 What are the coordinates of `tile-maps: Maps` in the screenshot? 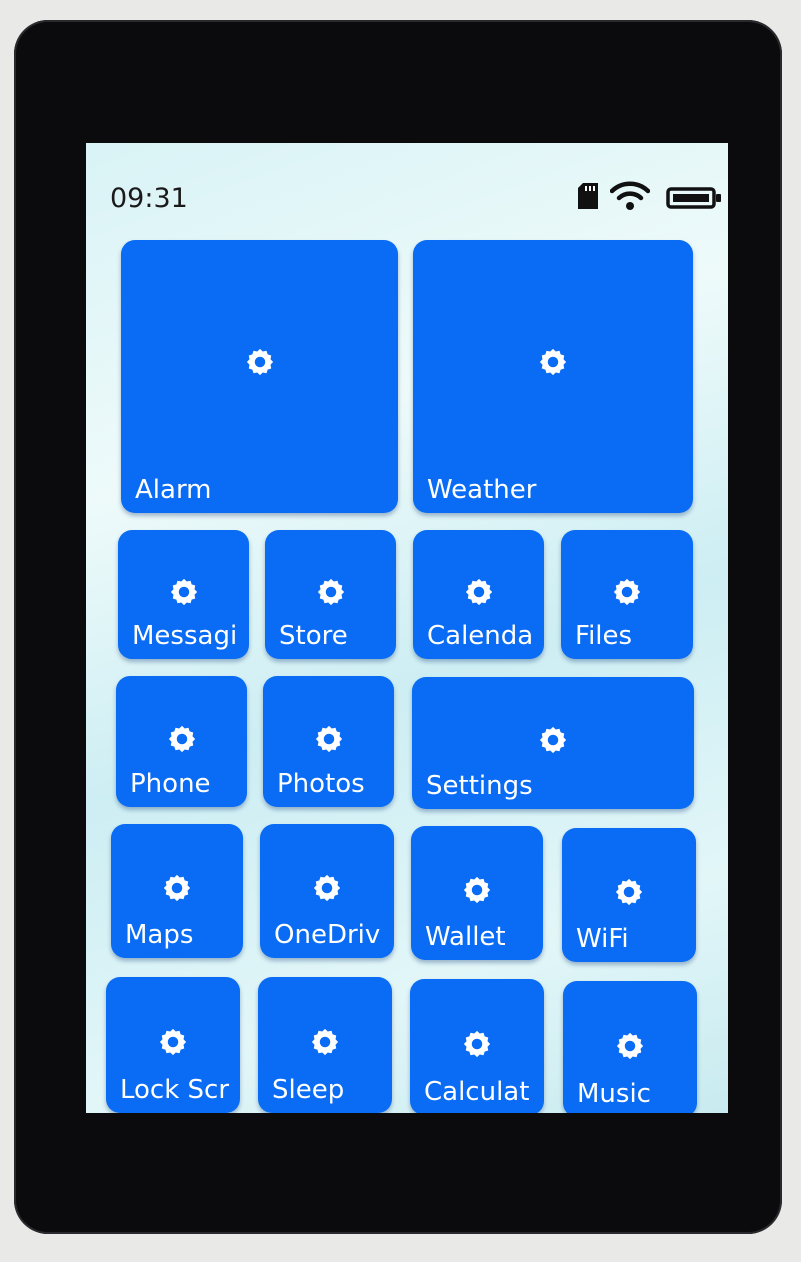 It's located at (177, 891).